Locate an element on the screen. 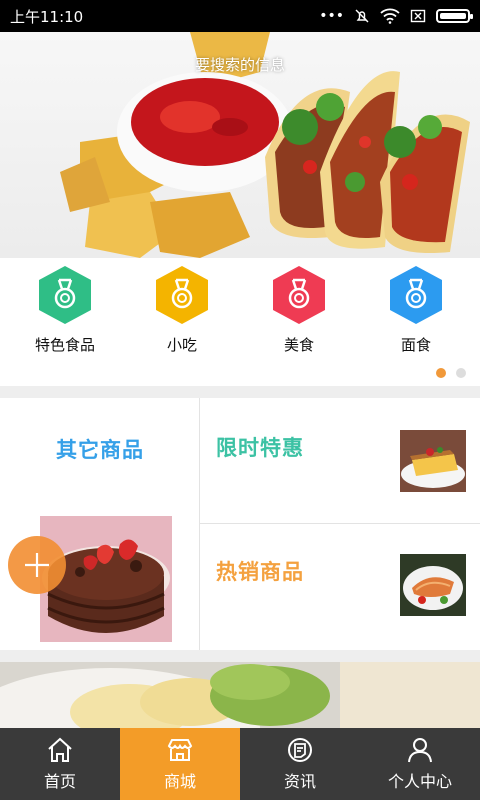  home-icon is located at coordinates (60, 749).